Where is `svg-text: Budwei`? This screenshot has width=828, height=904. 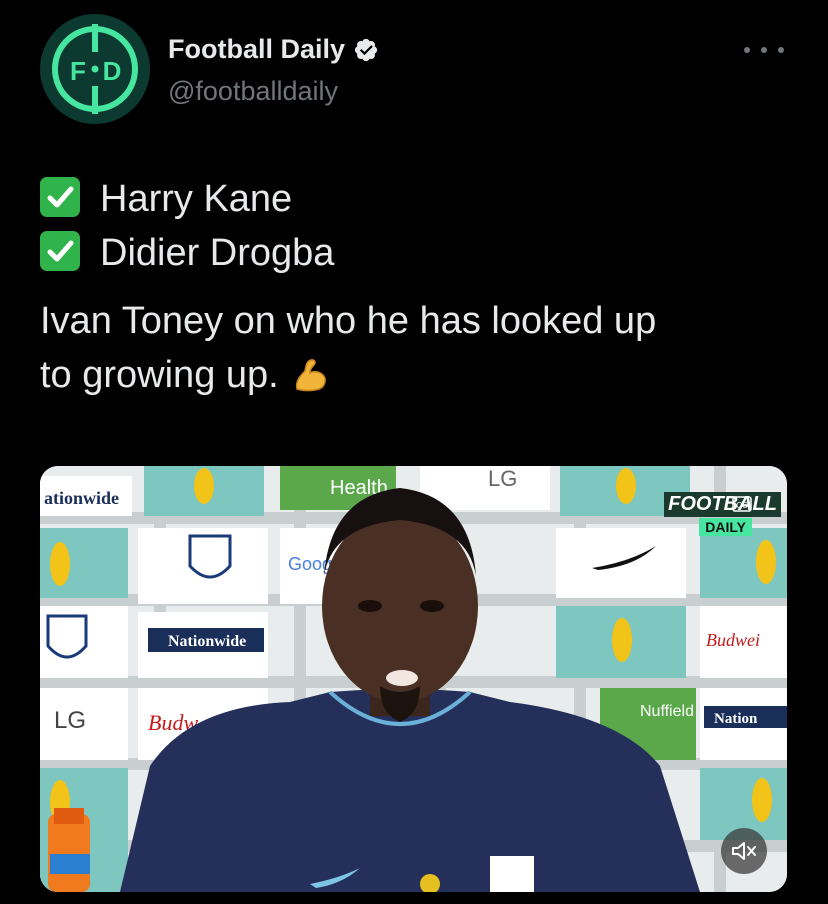 svg-text: Budwei is located at coordinates (733, 640).